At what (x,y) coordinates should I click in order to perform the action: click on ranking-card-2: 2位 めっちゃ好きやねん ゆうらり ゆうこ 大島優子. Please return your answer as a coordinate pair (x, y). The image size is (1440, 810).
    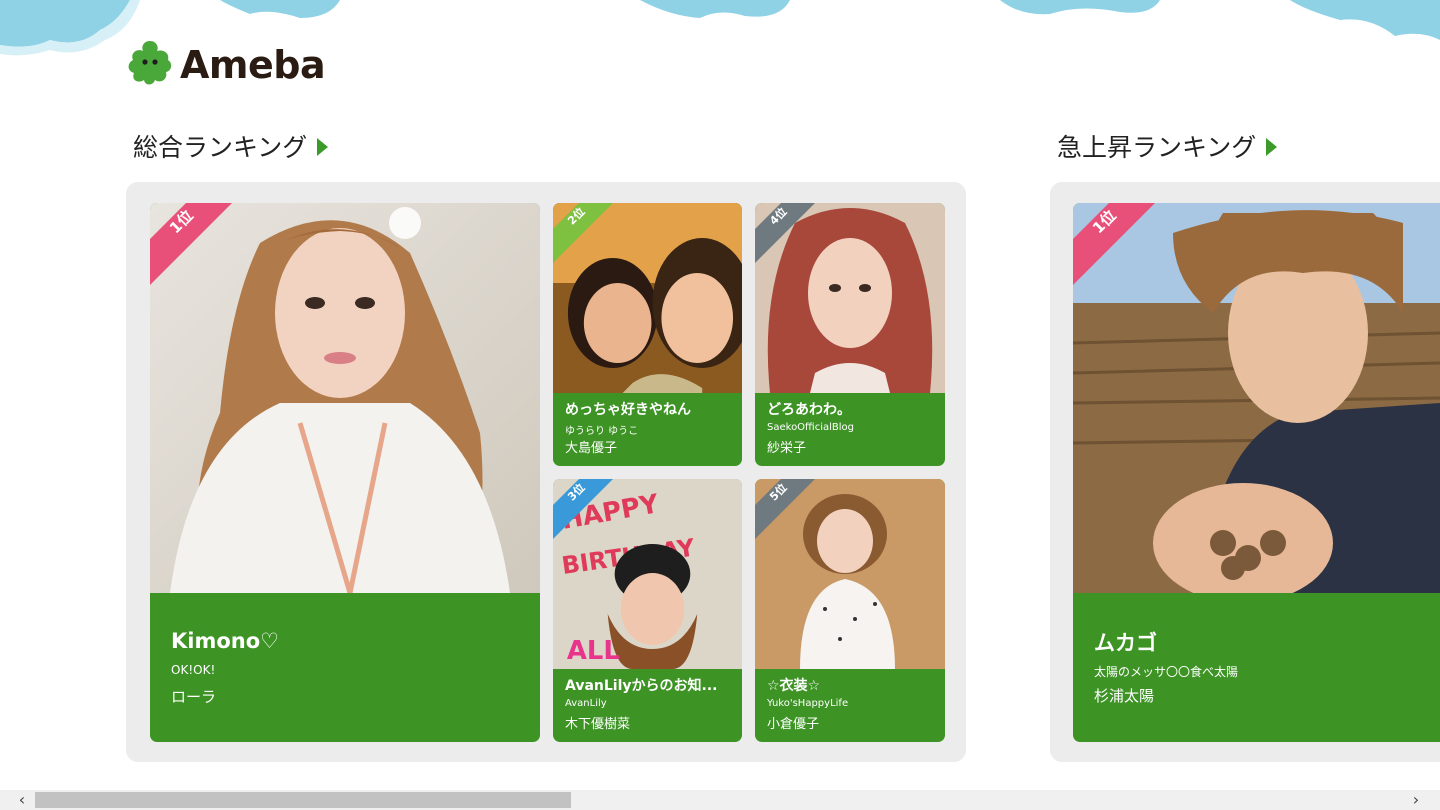
    Looking at the image, I should click on (647, 334).